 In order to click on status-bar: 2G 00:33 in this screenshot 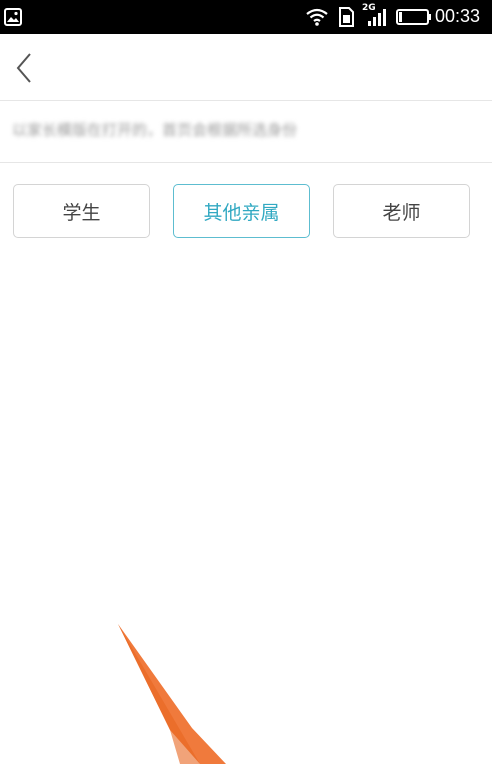, I will do `click(246, 17)`.